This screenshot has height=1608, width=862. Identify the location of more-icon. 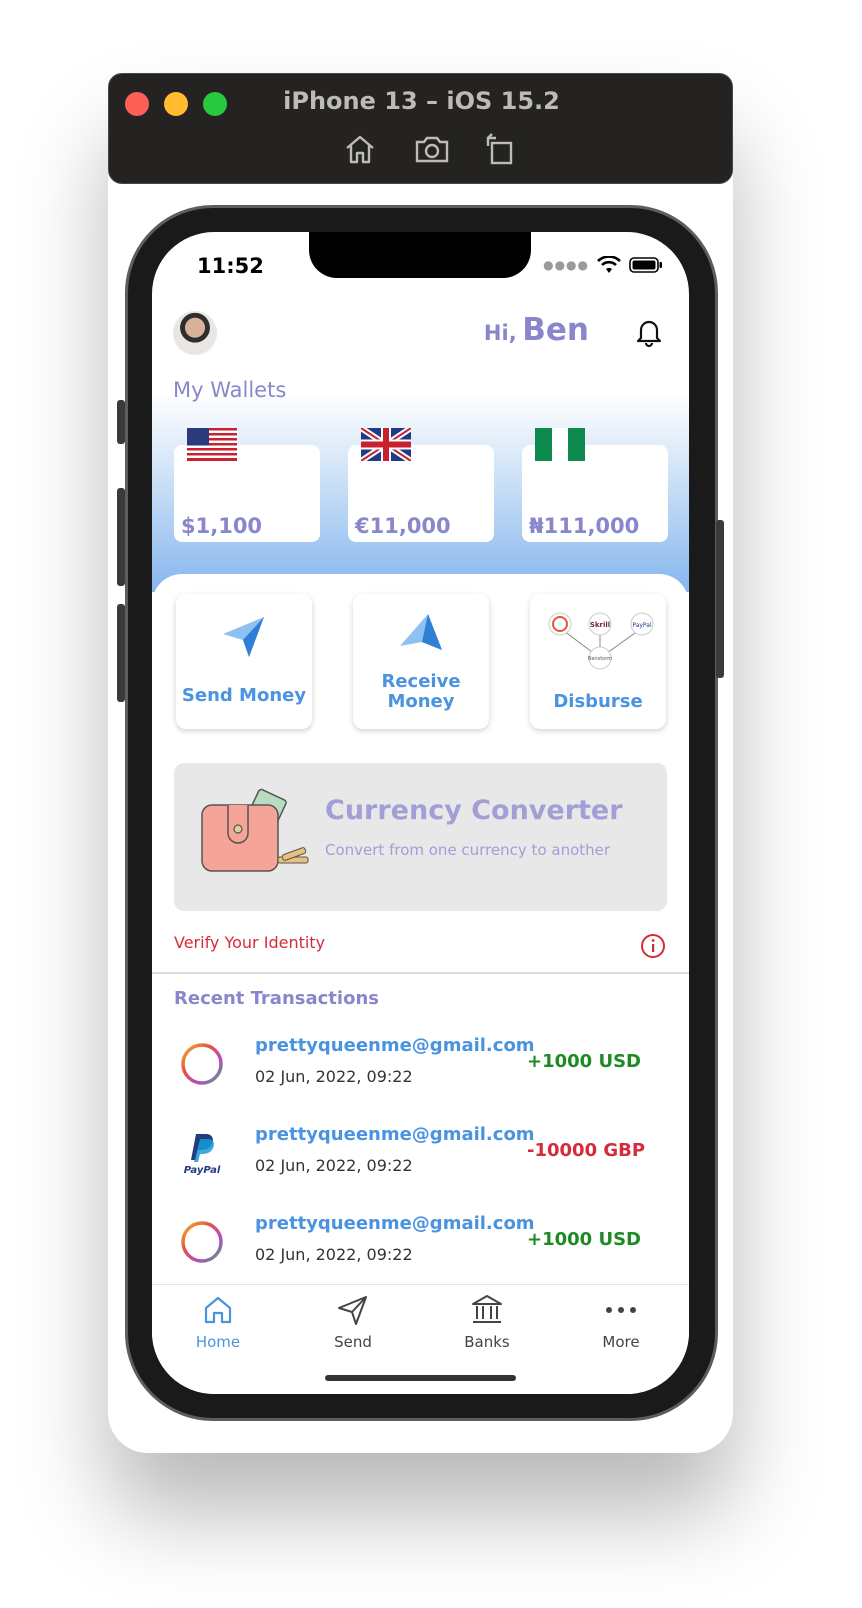
(621, 1310).